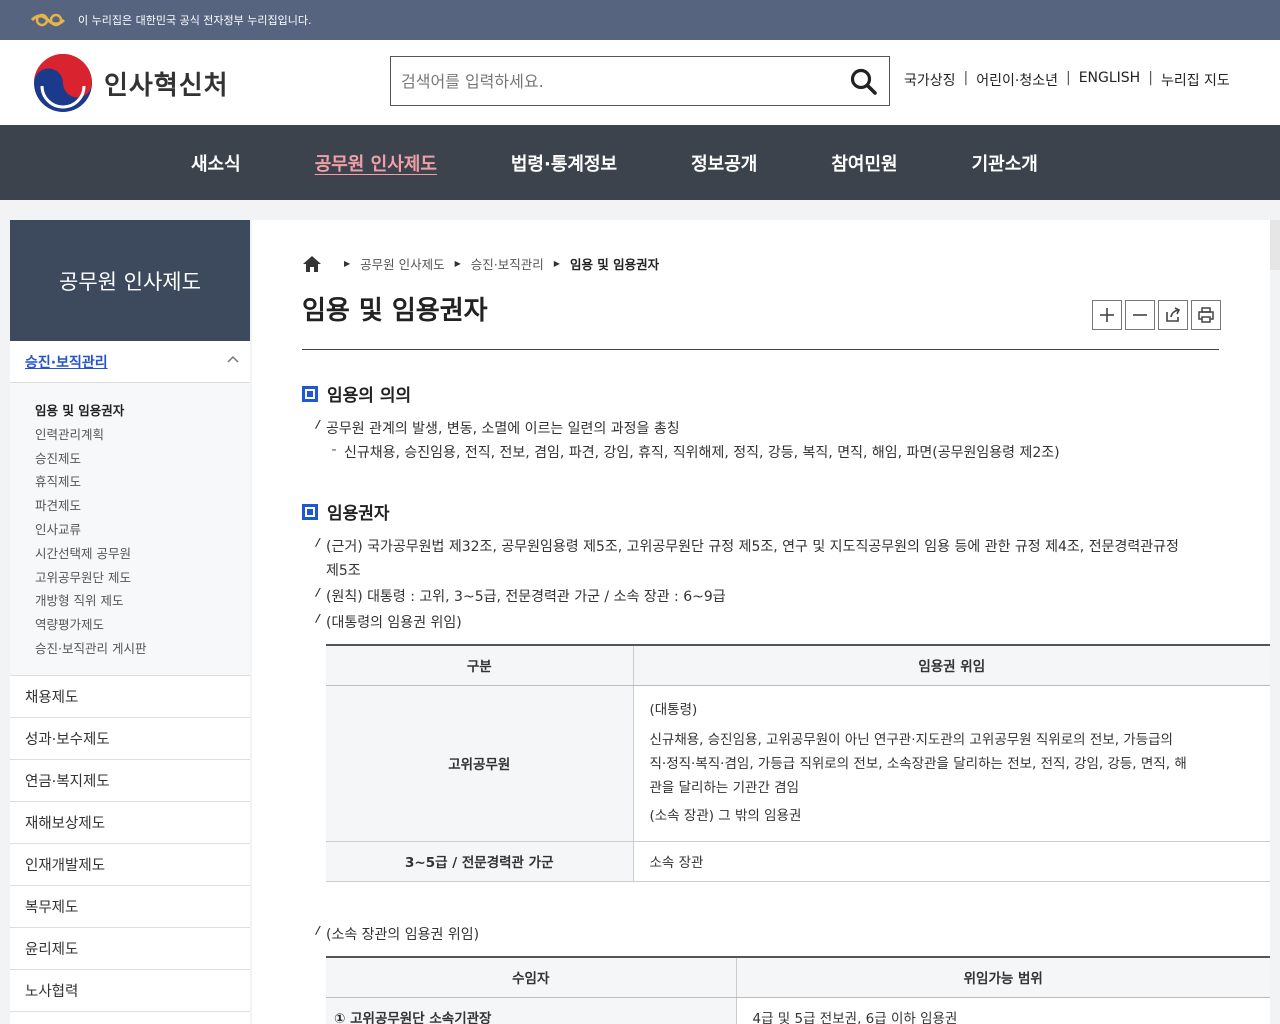 The image size is (1280, 1024). I want to click on site-logo: 인사혁신처, so click(130, 83).